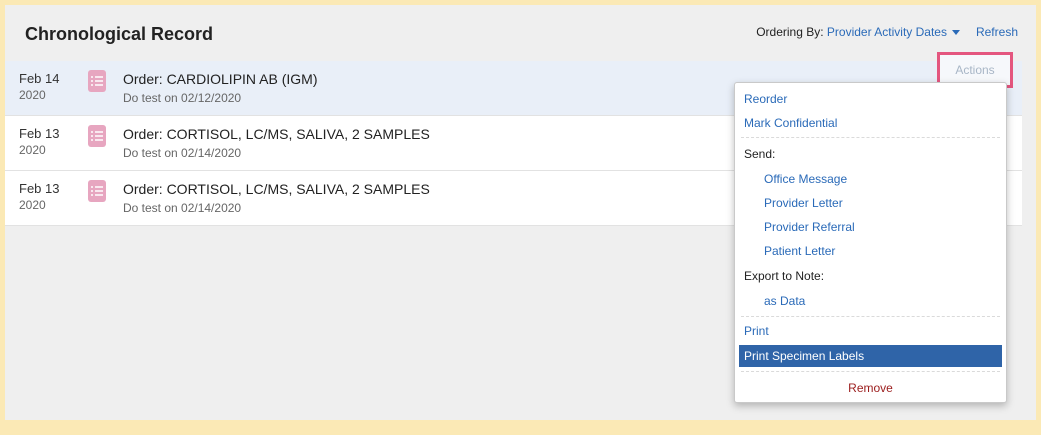  What do you see at coordinates (870, 301) in the screenshot?
I see `menu-item-as-data: as Data` at bounding box center [870, 301].